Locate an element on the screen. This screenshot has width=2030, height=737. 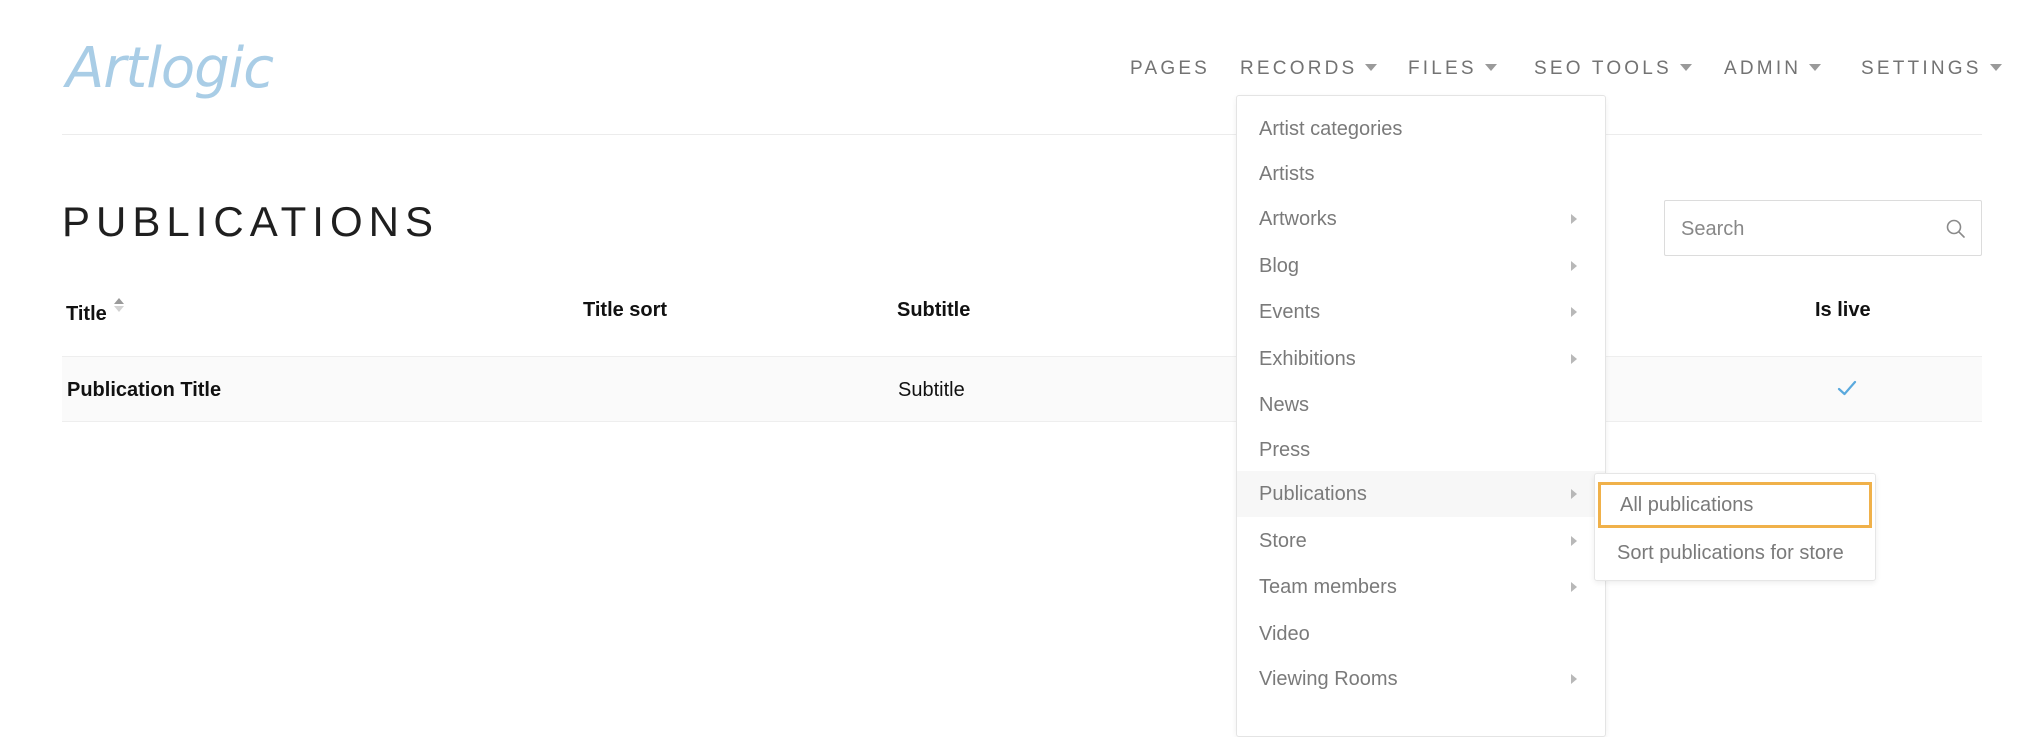
row-subtitle: Subtitle is located at coordinates (931, 390).